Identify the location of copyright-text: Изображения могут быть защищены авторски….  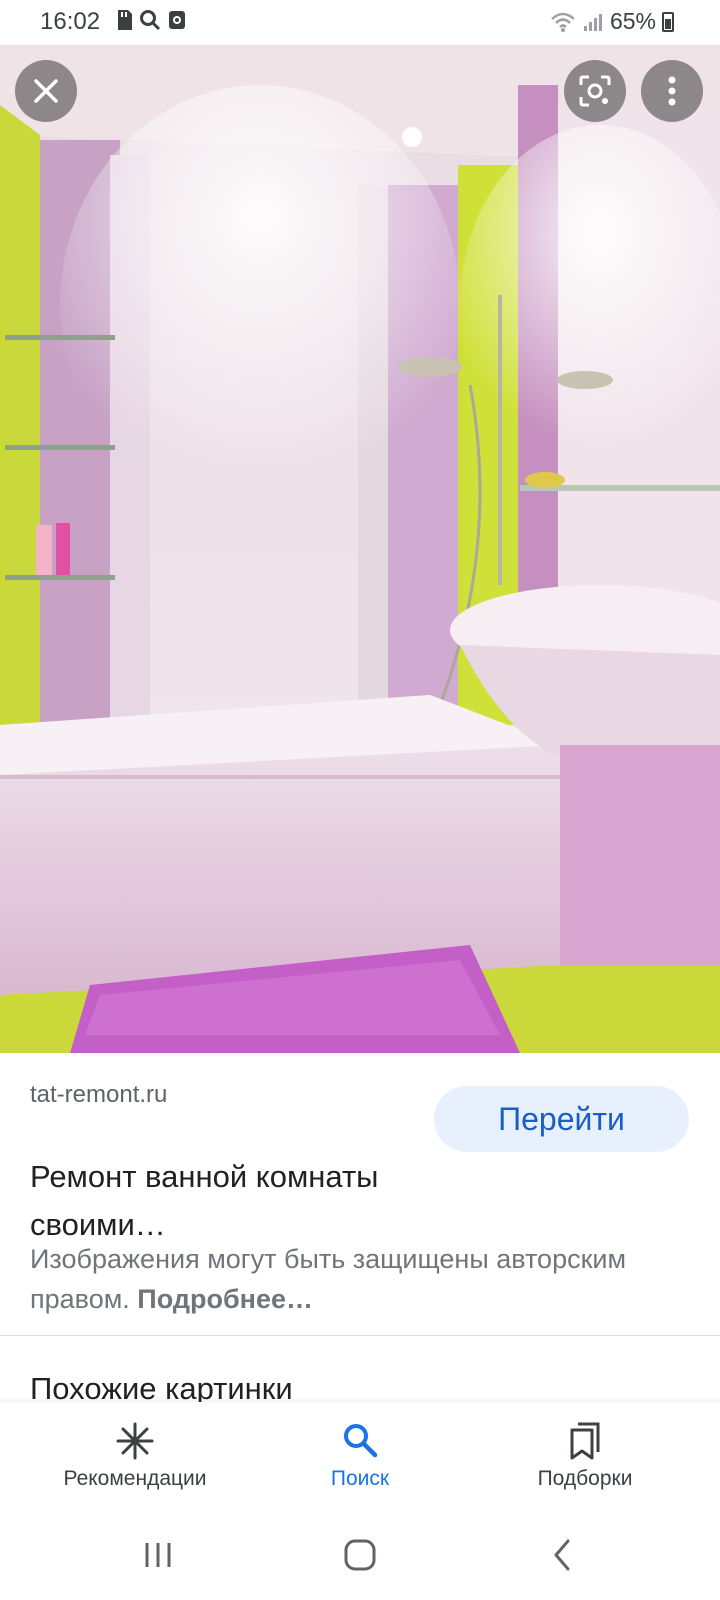
(328, 1279).